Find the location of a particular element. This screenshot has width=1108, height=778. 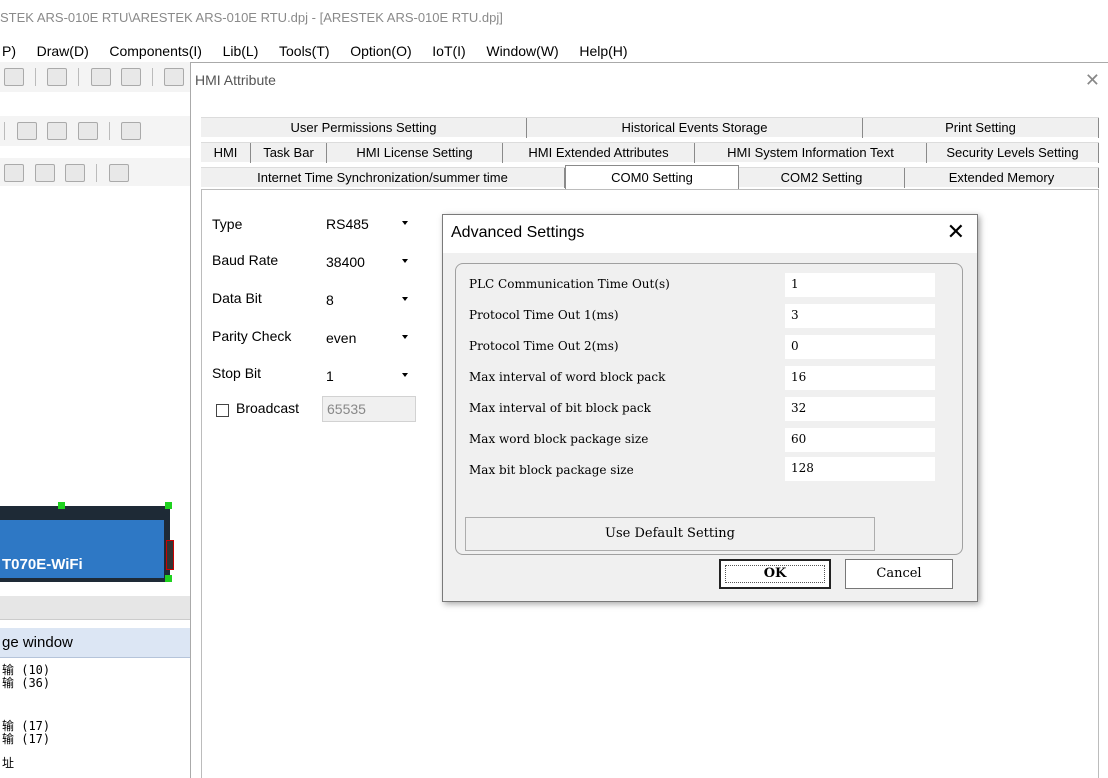

tab-com2-setting: COM2 Setting is located at coordinates (822, 178).